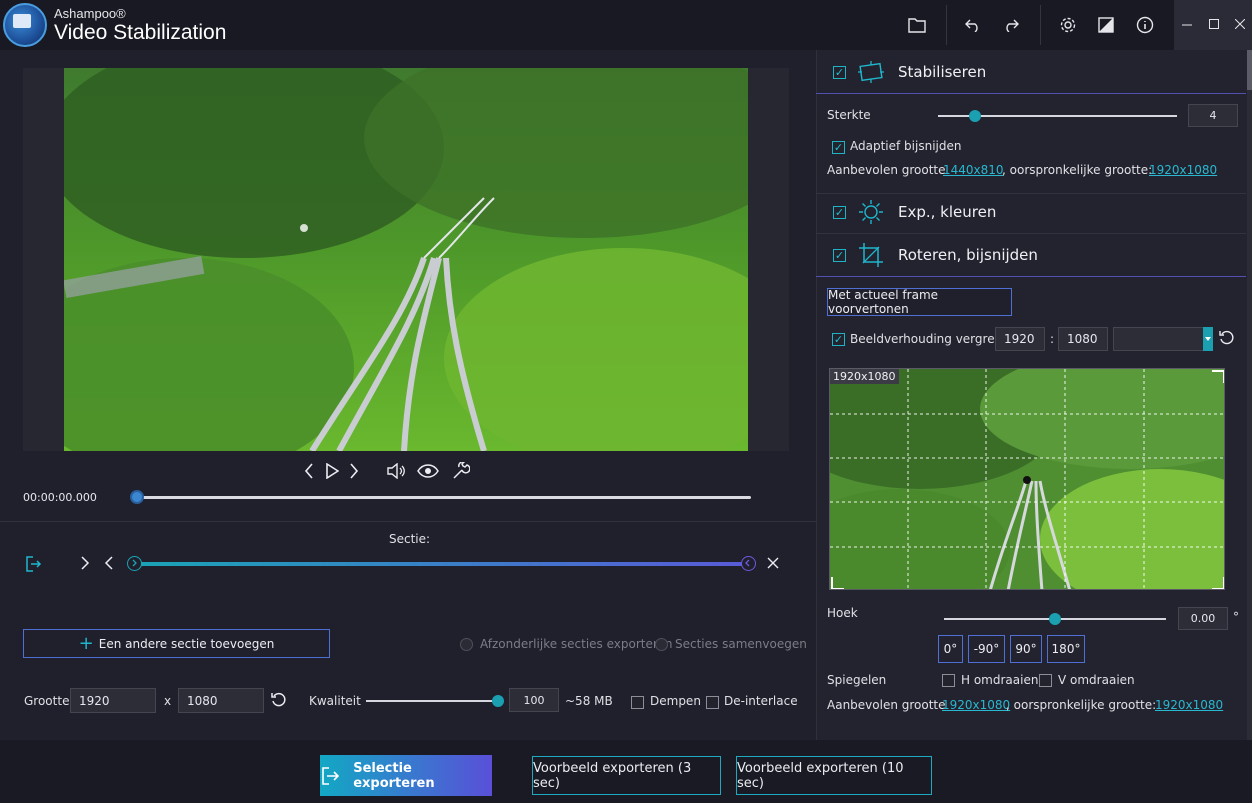 The image size is (1252, 803). Describe the element at coordinates (849, 115) in the screenshot. I see `strength-label: Sterkte` at that location.